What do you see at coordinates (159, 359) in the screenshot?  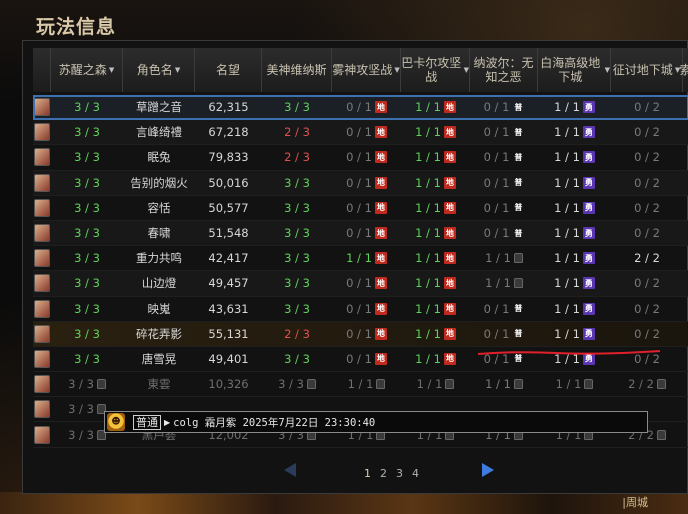 I see `character-name: 唐雪晃` at bounding box center [159, 359].